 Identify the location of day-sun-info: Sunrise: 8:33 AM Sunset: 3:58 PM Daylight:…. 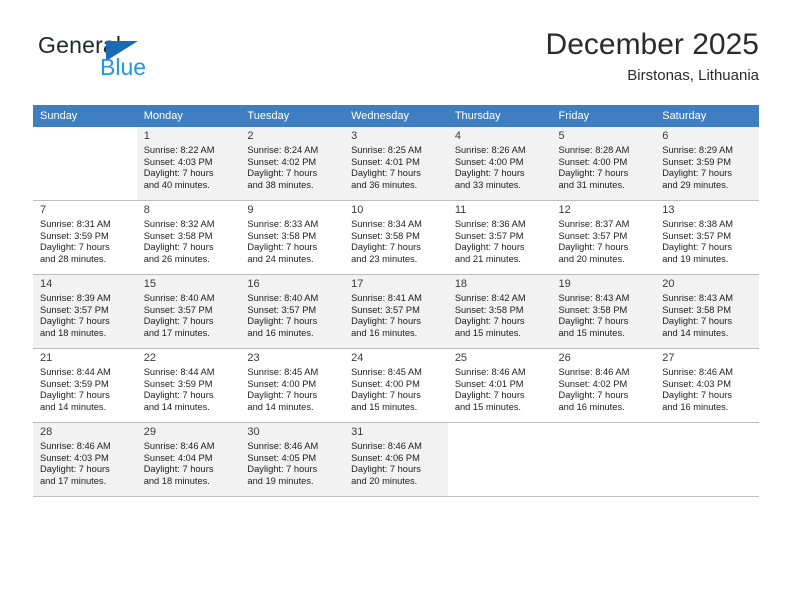
(293, 241).